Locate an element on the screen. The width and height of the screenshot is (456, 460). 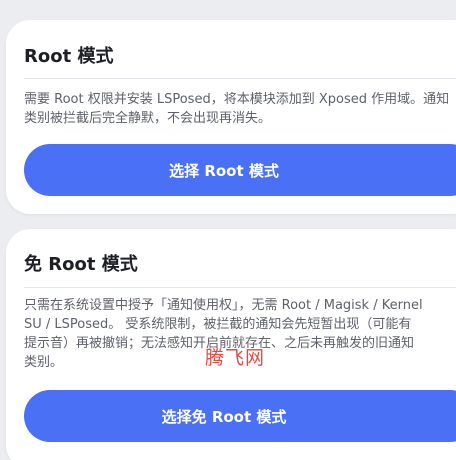
select-root-mode-button: 选择 Root 模式 is located at coordinates (240, 170).